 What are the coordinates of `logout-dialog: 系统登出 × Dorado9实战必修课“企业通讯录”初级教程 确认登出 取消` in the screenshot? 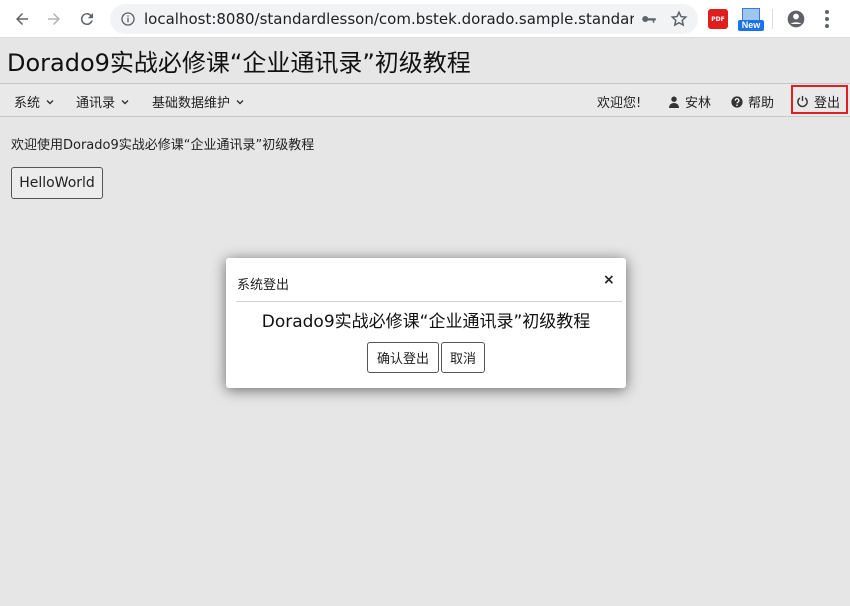 It's located at (426, 323).